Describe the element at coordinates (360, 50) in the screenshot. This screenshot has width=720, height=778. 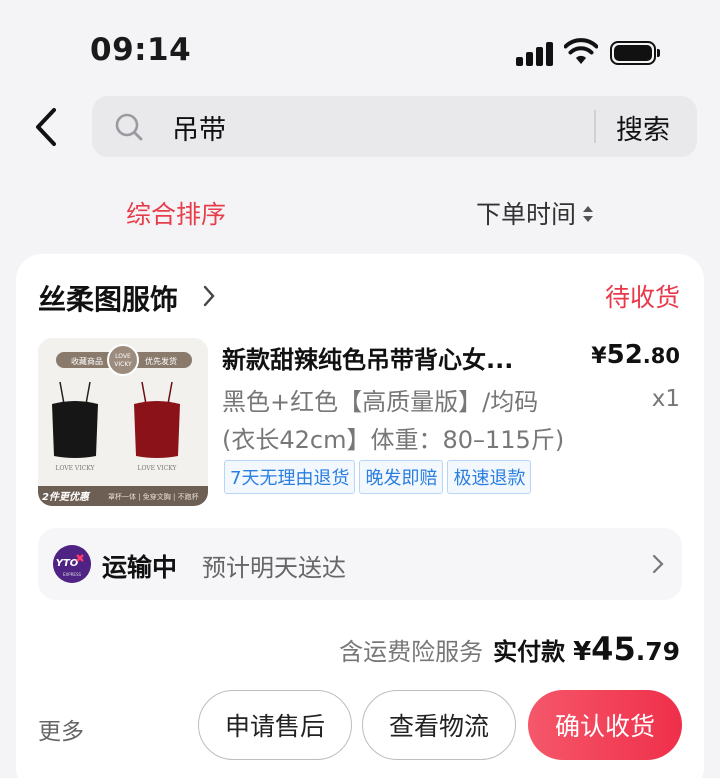
I see `status-bar: 09:14` at that location.